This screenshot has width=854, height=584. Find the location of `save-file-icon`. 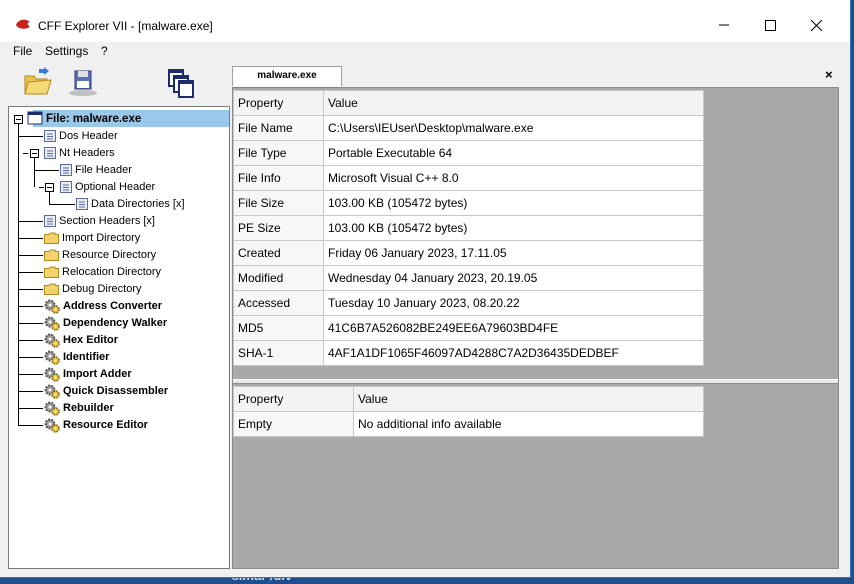

save-file-icon is located at coordinates (83, 82).